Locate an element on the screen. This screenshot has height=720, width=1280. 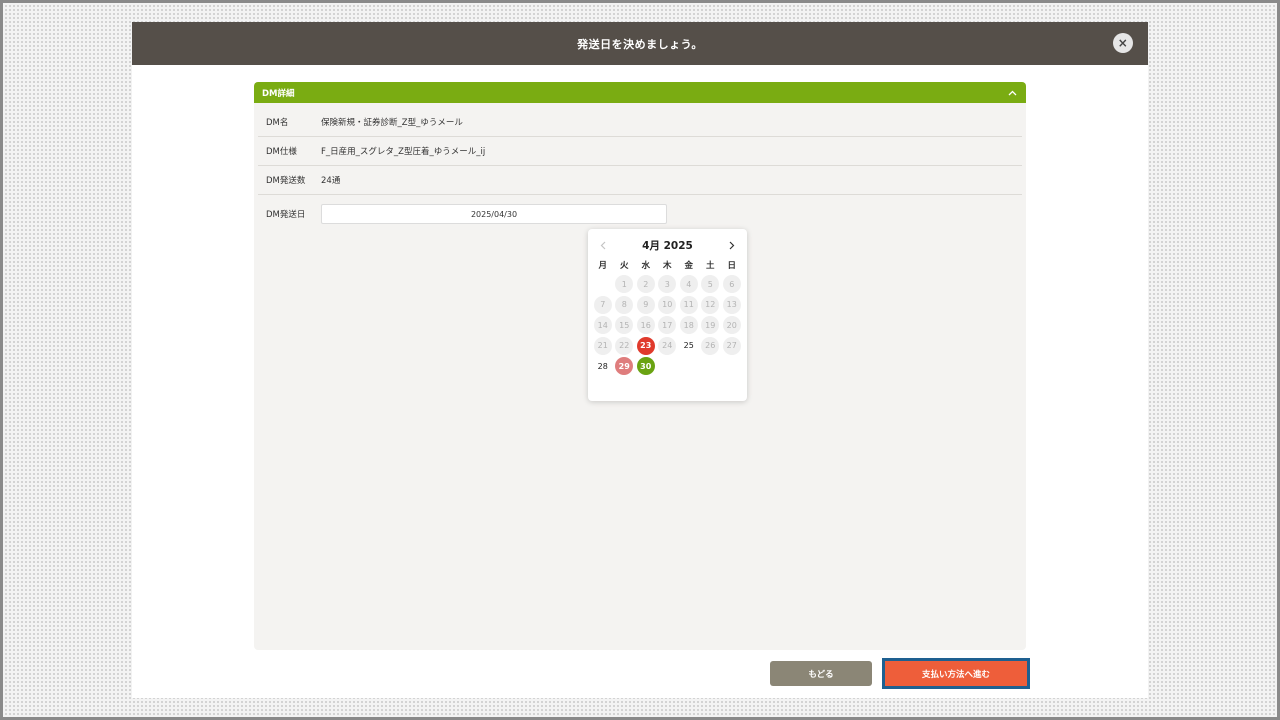
calendar-day: 10 is located at coordinates (667, 304).